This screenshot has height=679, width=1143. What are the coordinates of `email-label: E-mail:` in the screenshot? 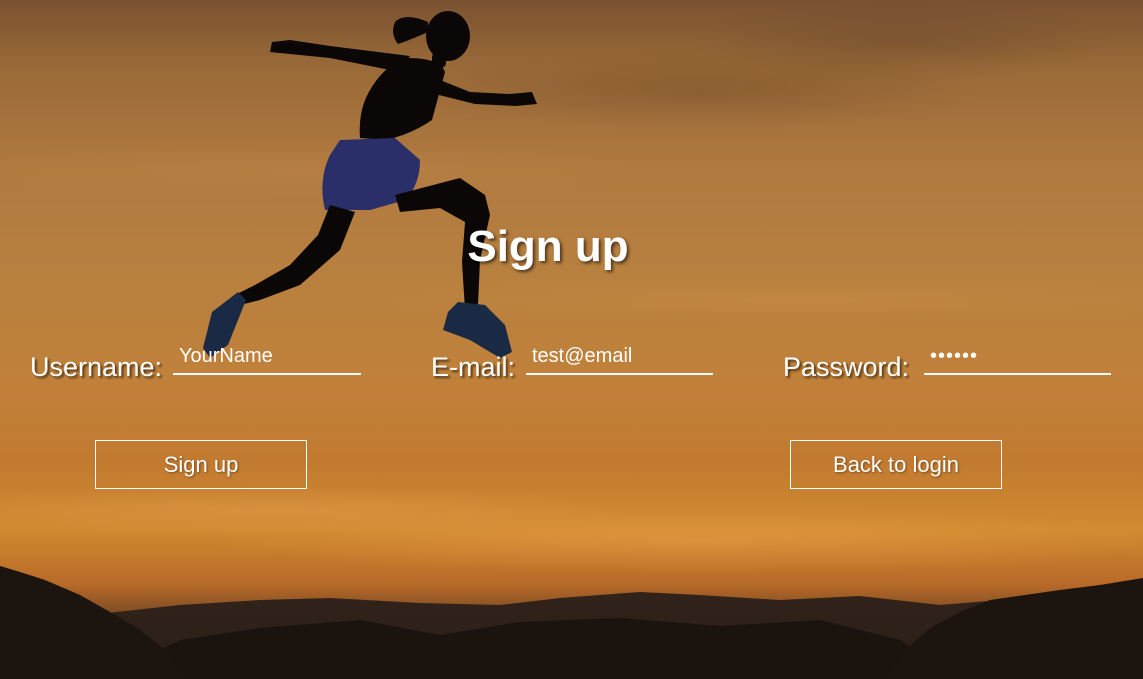 It's located at (473, 367).